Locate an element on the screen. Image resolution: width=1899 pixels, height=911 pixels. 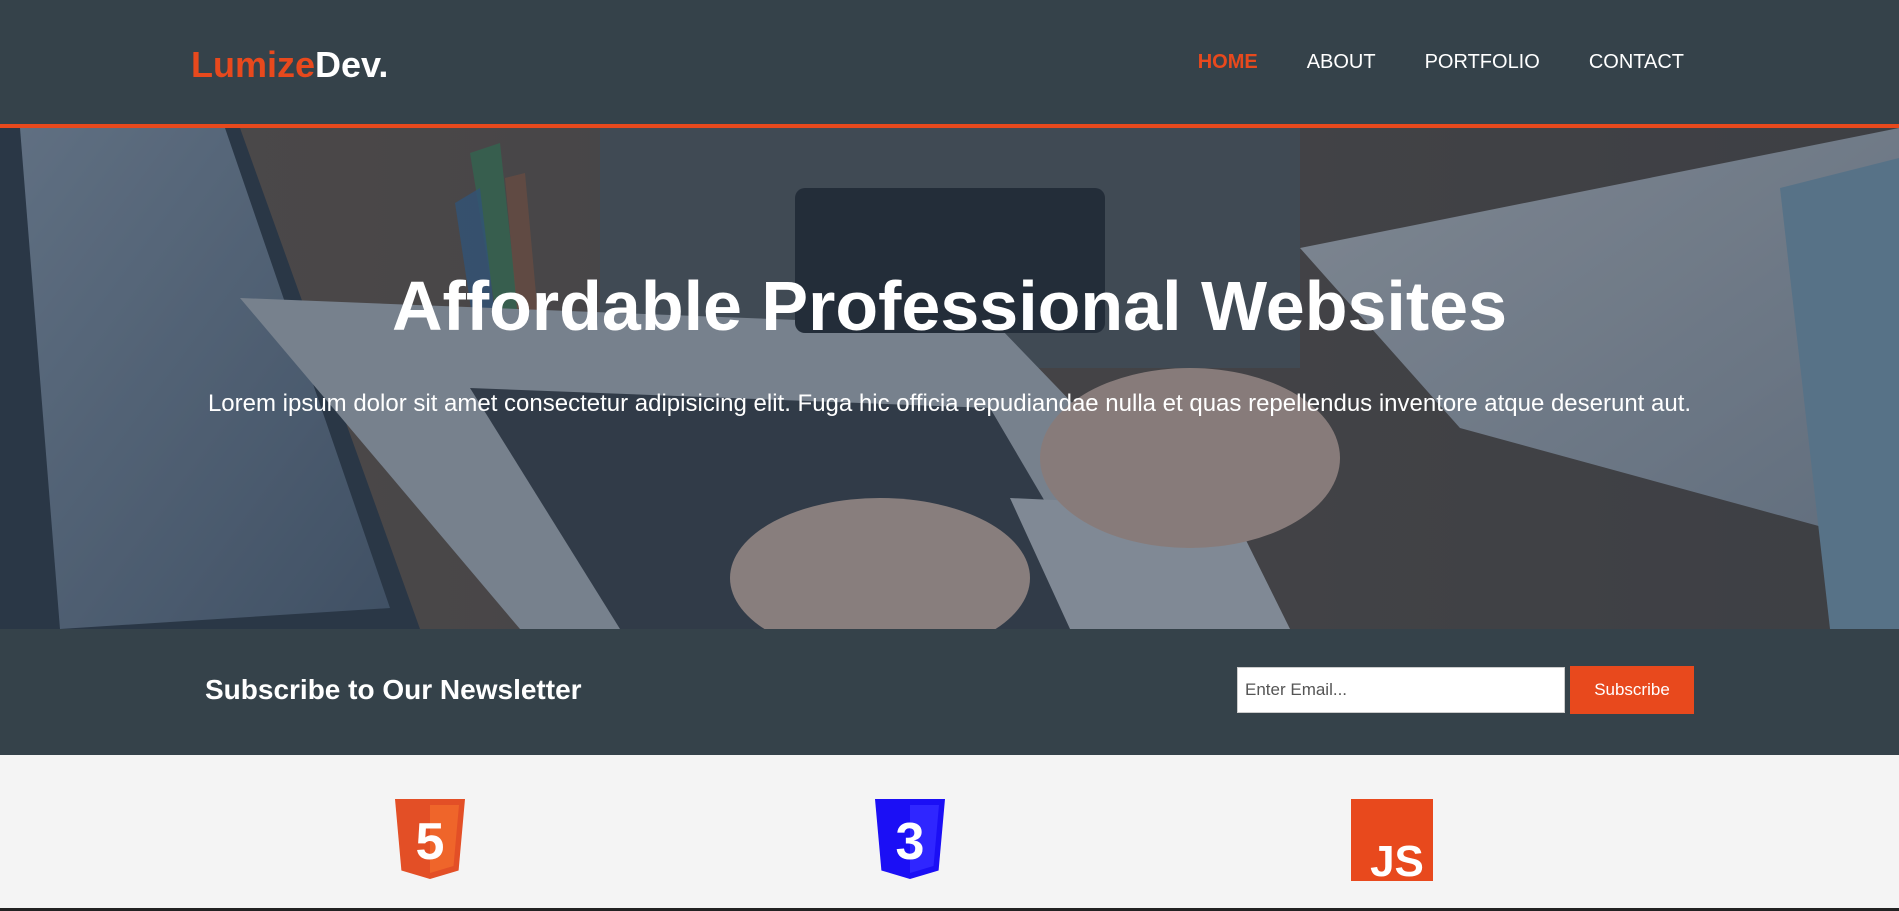
css3-logo-icon: 3 is located at coordinates (910, 839).